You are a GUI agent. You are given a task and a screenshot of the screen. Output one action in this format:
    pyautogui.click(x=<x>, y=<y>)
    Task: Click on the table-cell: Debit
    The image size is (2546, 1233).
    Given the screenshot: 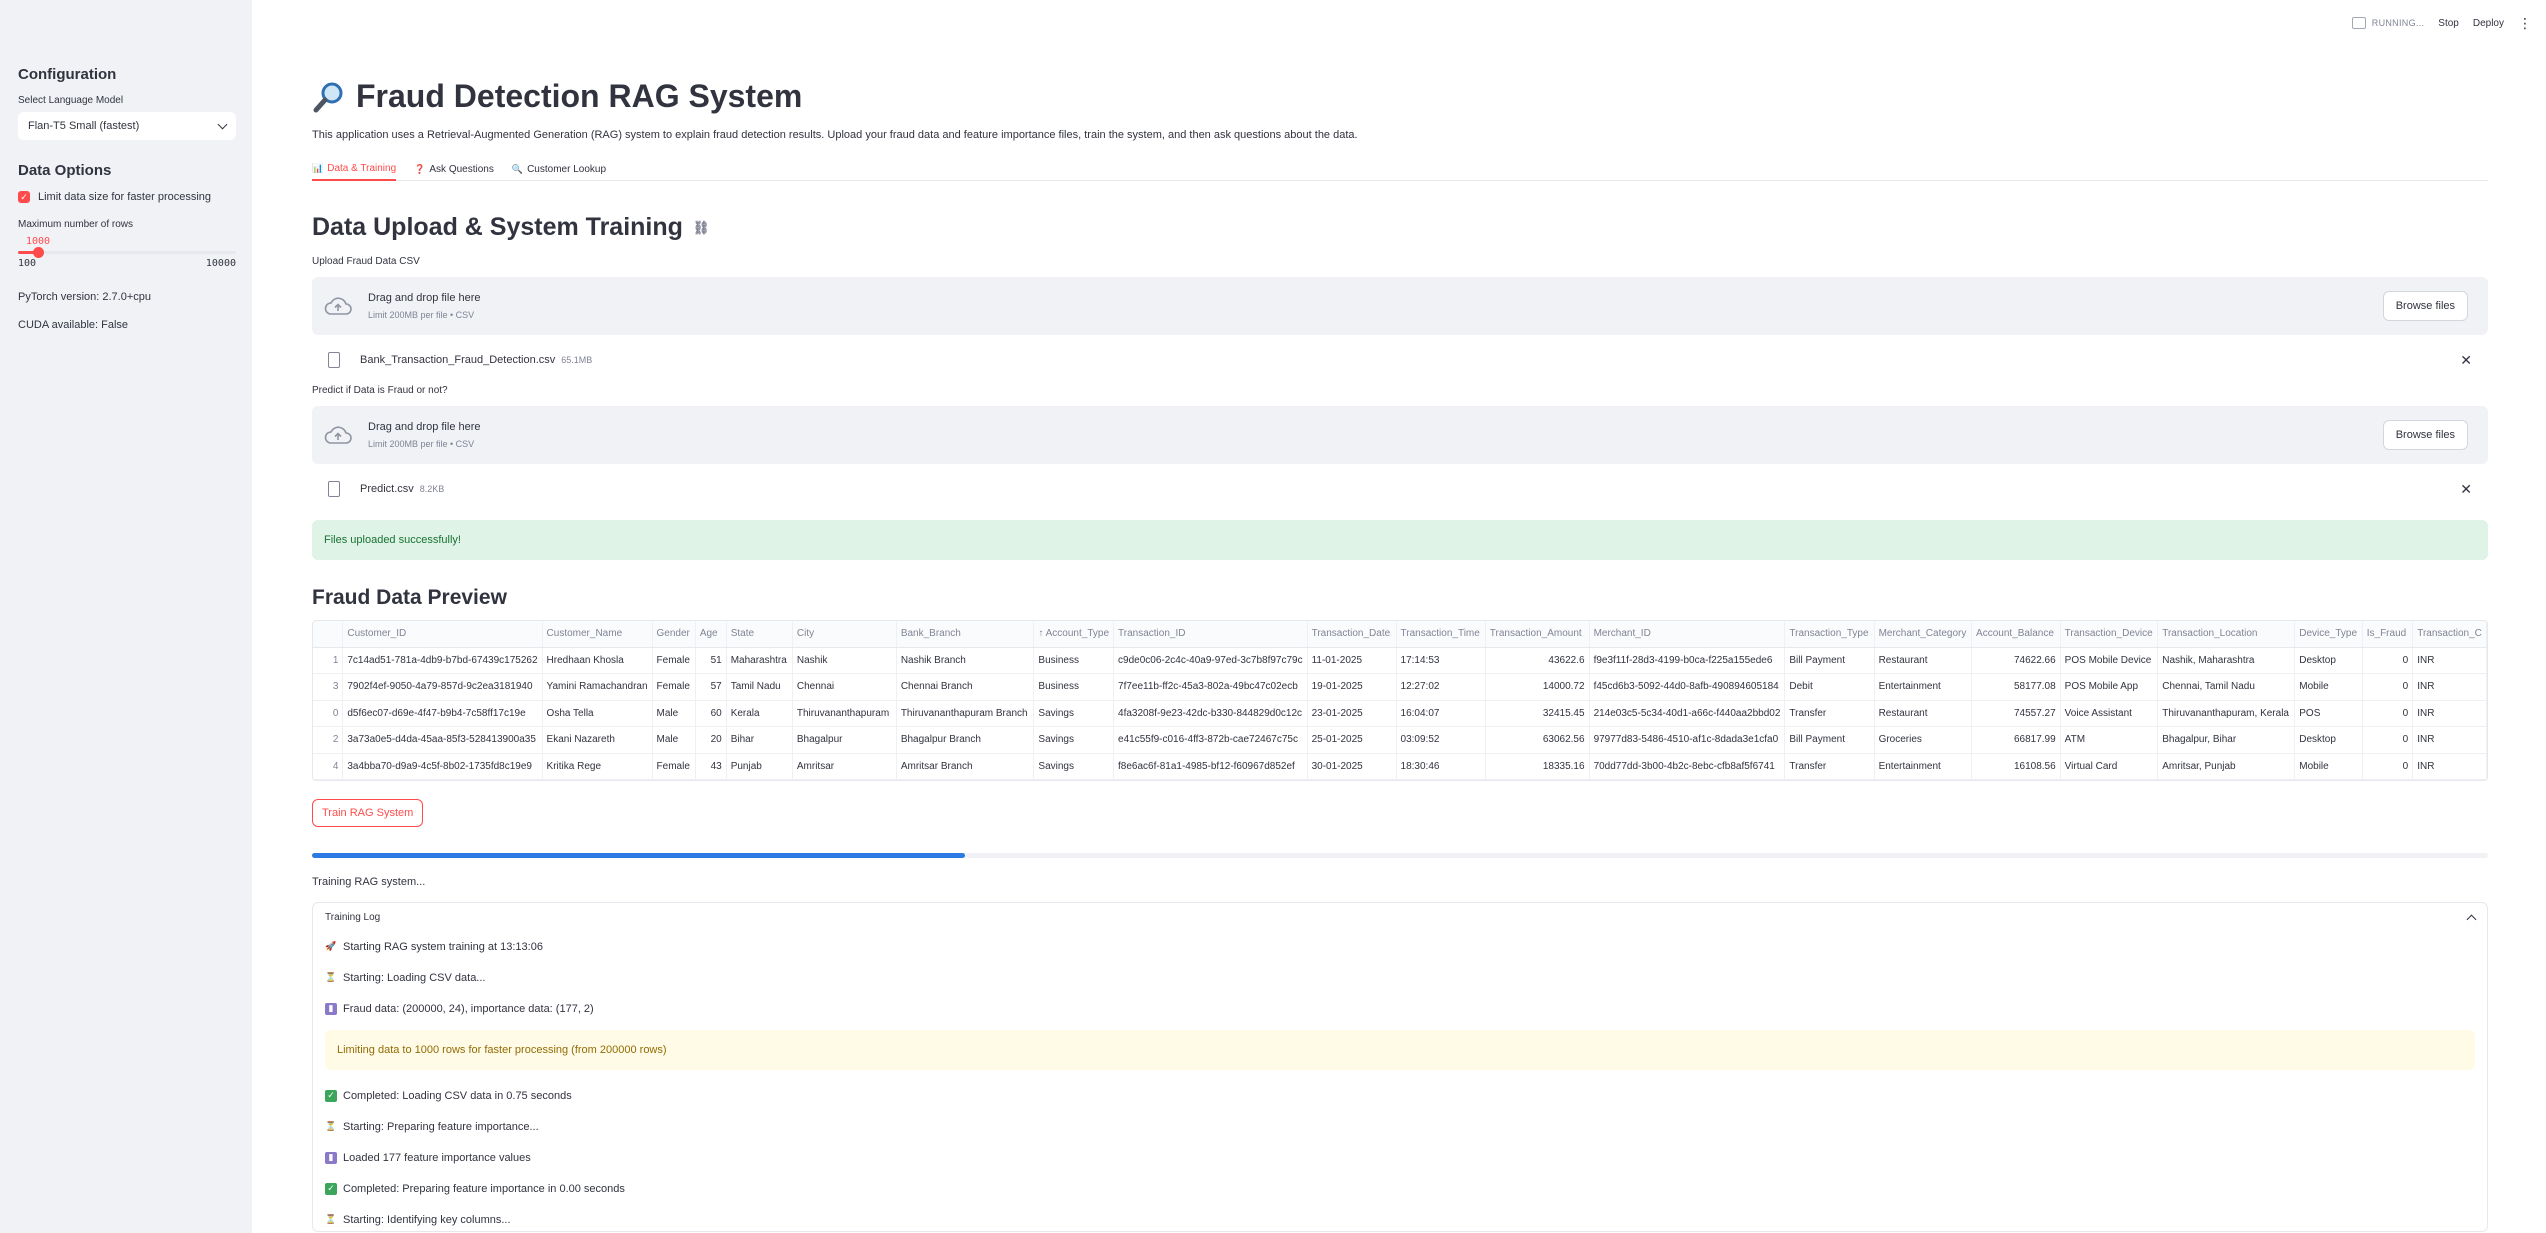 What is the action you would take?
    pyautogui.click(x=1829, y=687)
    